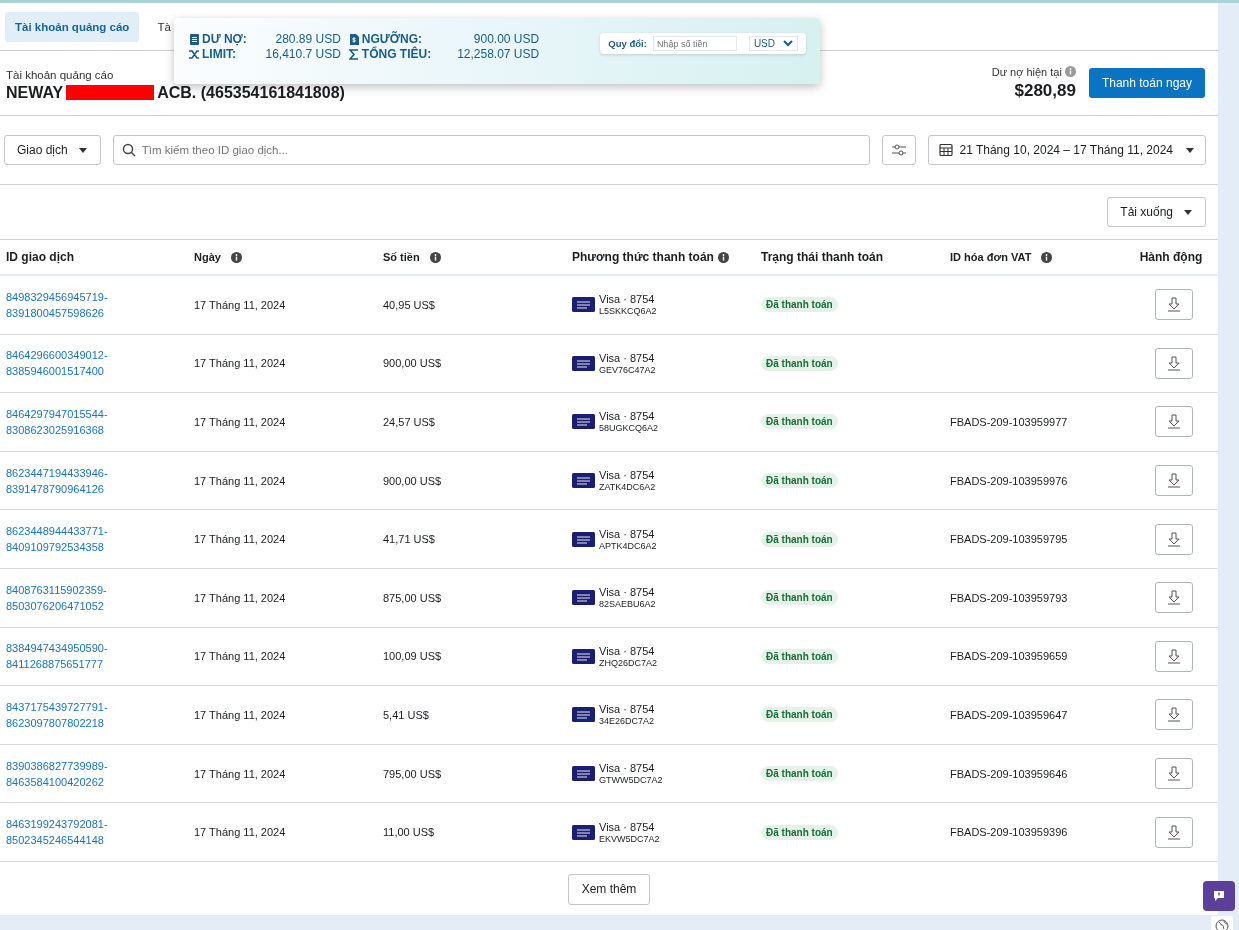 Image resolution: width=1239 pixels, height=930 pixels. Describe the element at coordinates (1045, 90) in the screenshot. I see `balance-amount: $280,89` at that location.